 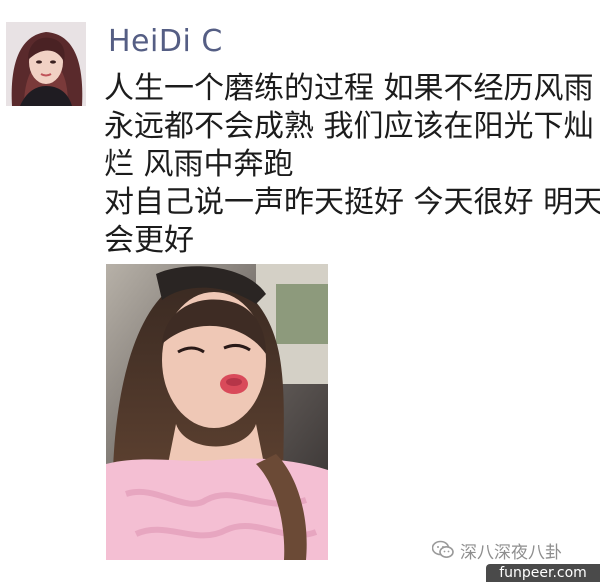 What do you see at coordinates (511, 552) in the screenshot?
I see `watermark-text: 深八深夜八卦` at bounding box center [511, 552].